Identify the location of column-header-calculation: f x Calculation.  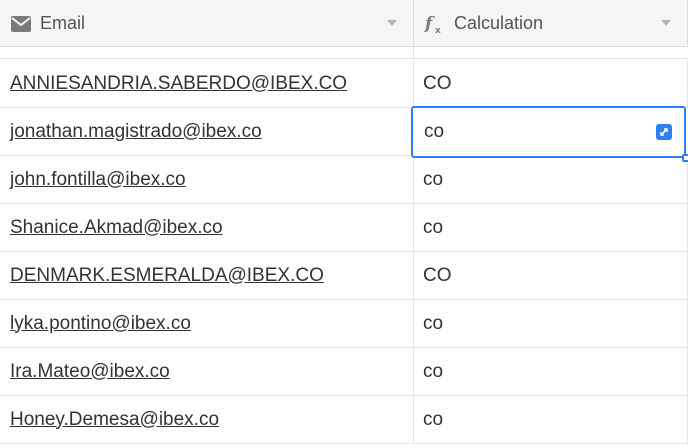
(551, 23).